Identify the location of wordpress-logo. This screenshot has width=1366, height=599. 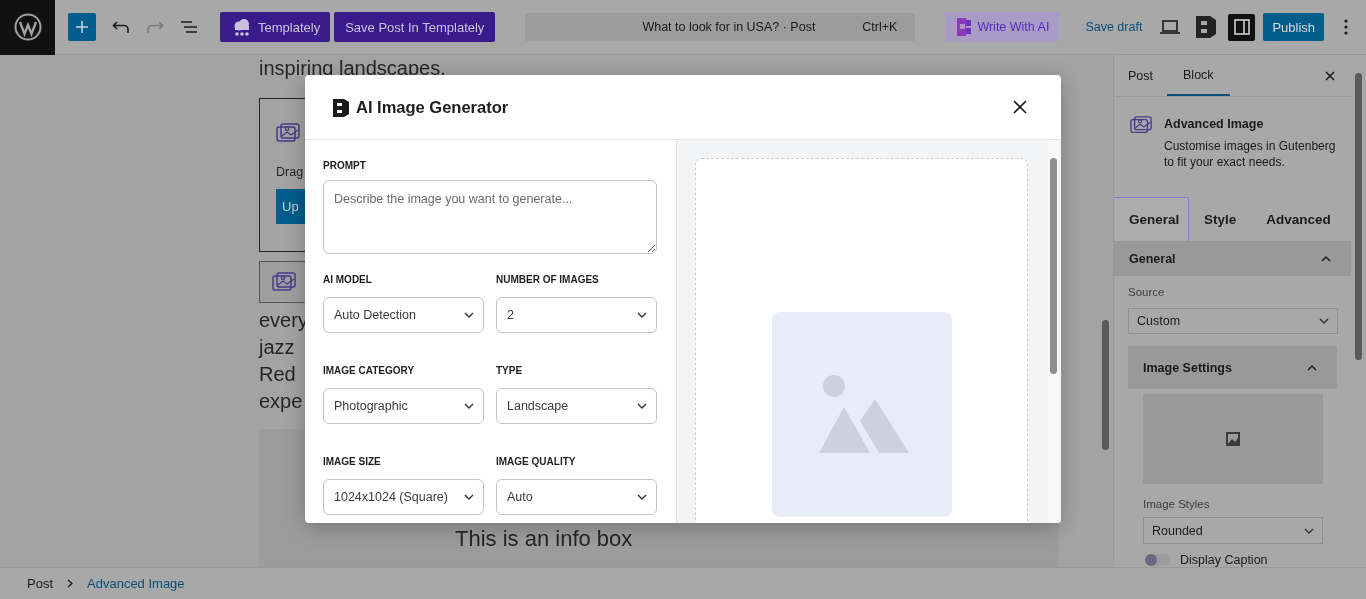
(27, 27).